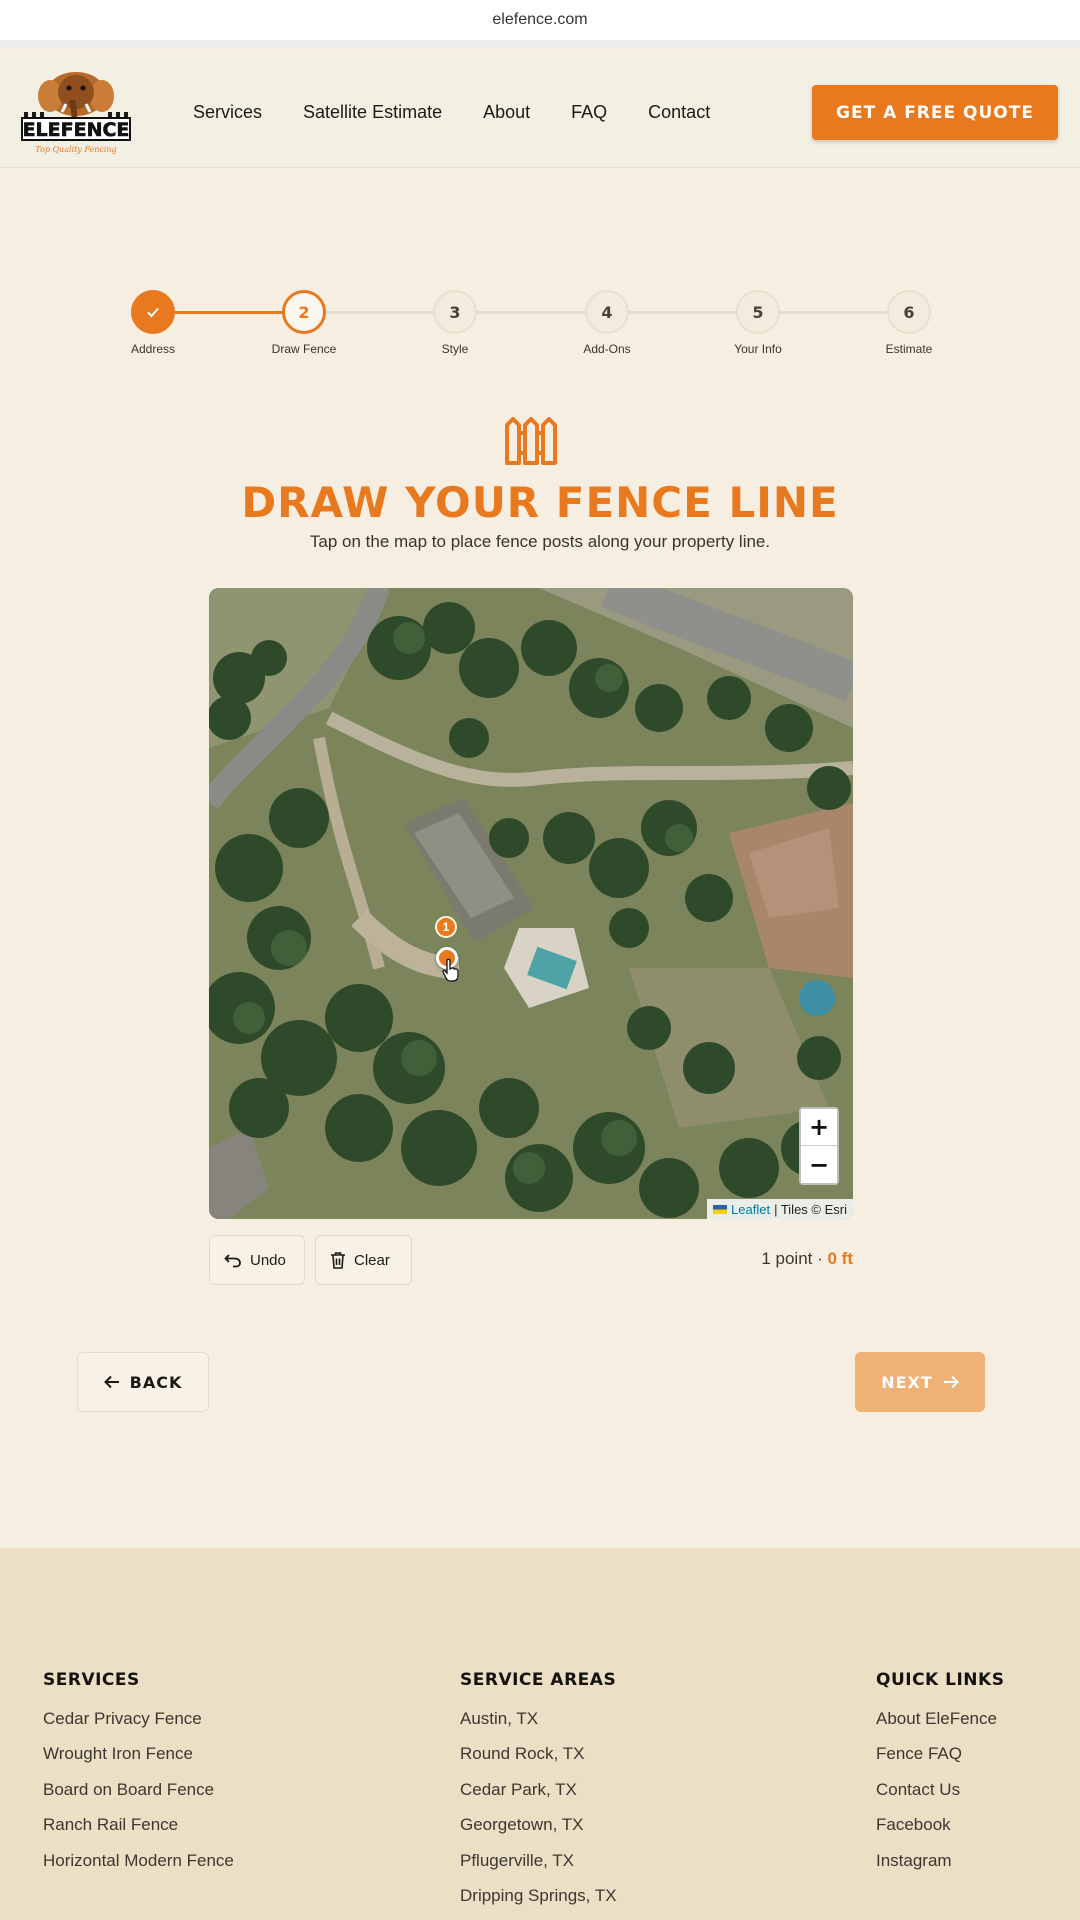  What do you see at coordinates (810, 1209) in the screenshot?
I see `tiles-credit: | Tiles © Esri` at bounding box center [810, 1209].